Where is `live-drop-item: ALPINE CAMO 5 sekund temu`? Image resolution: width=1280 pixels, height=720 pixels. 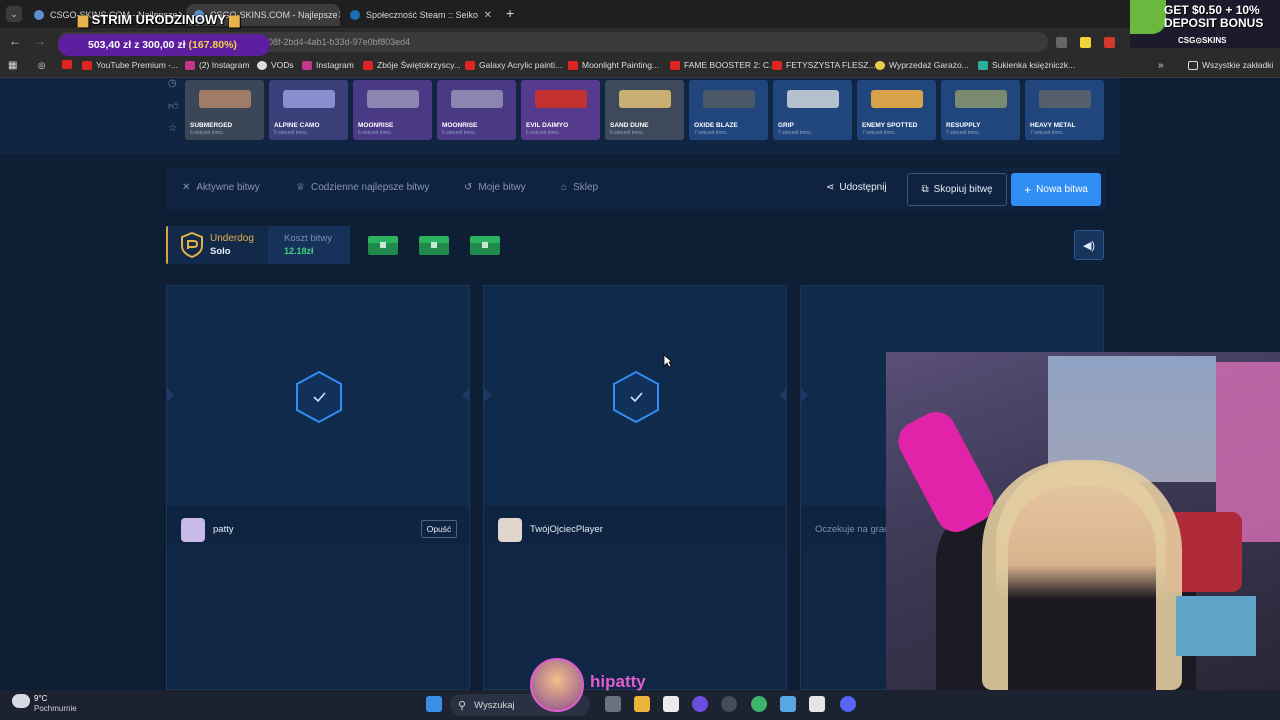 live-drop-item: ALPINE CAMO 5 sekund temu is located at coordinates (308, 110).